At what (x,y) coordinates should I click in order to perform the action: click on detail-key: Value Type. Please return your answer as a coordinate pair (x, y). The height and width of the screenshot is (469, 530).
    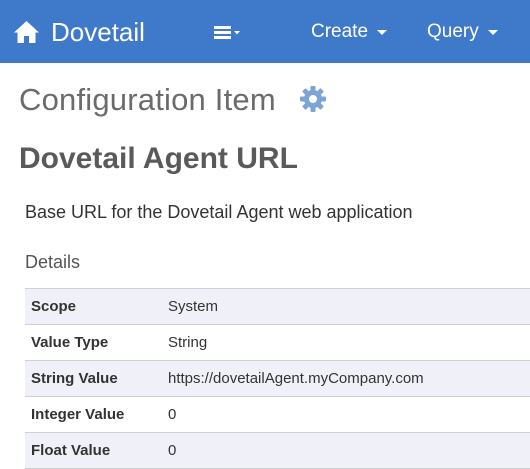
    Looking at the image, I should click on (93, 342).